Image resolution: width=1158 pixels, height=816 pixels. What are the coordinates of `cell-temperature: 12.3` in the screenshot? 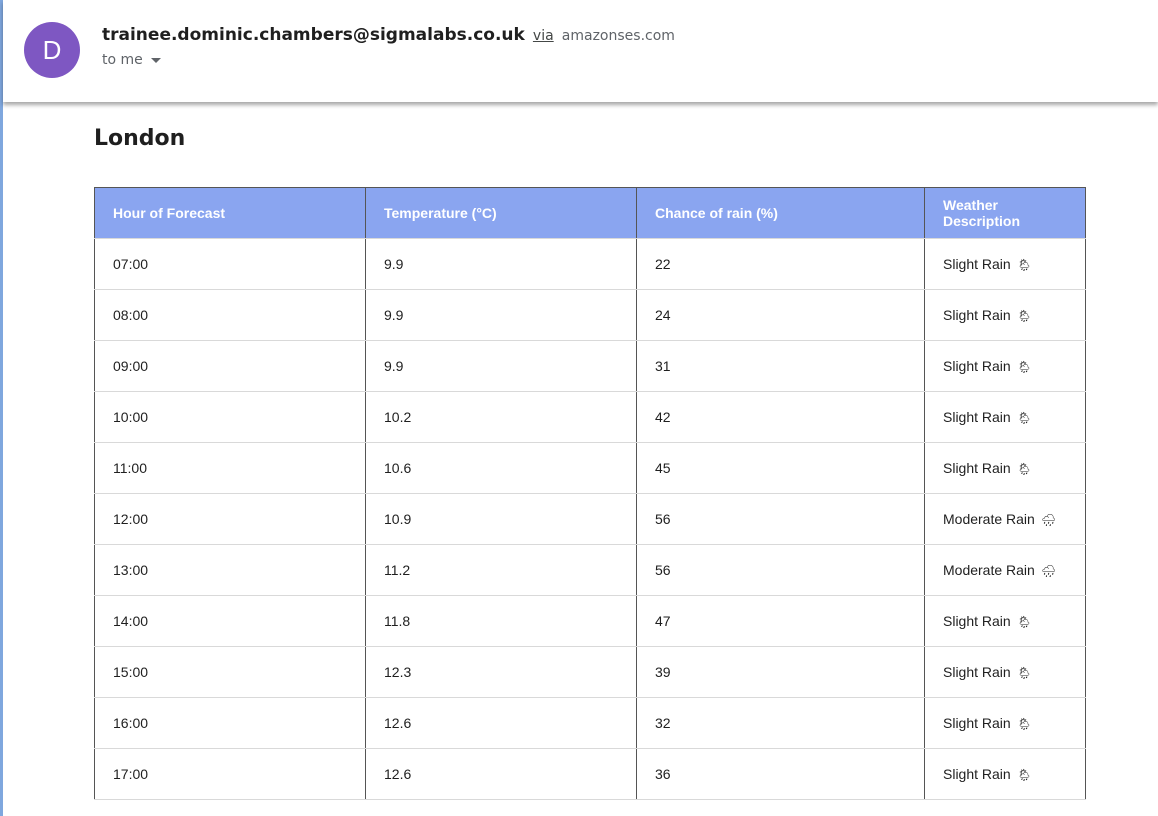 It's located at (501, 672).